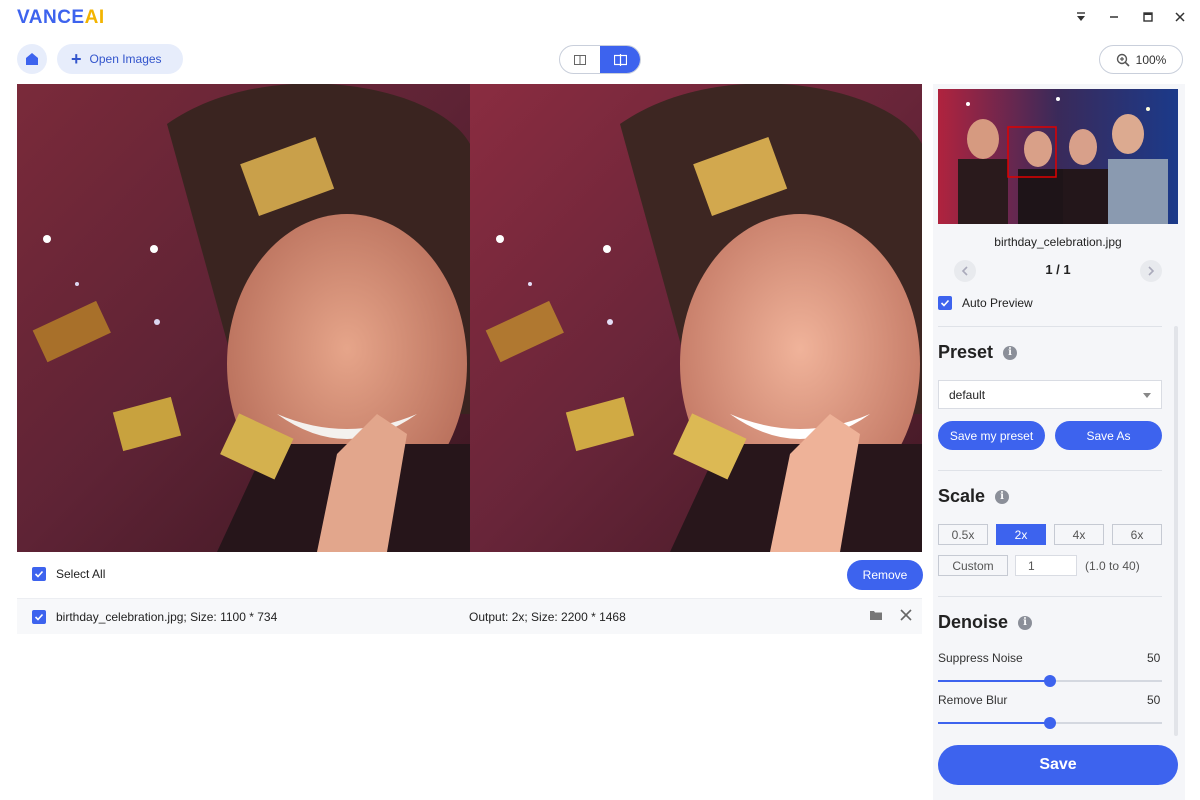 The width and height of the screenshot is (1200, 800). I want to click on file-checkbox, so click(39, 617).